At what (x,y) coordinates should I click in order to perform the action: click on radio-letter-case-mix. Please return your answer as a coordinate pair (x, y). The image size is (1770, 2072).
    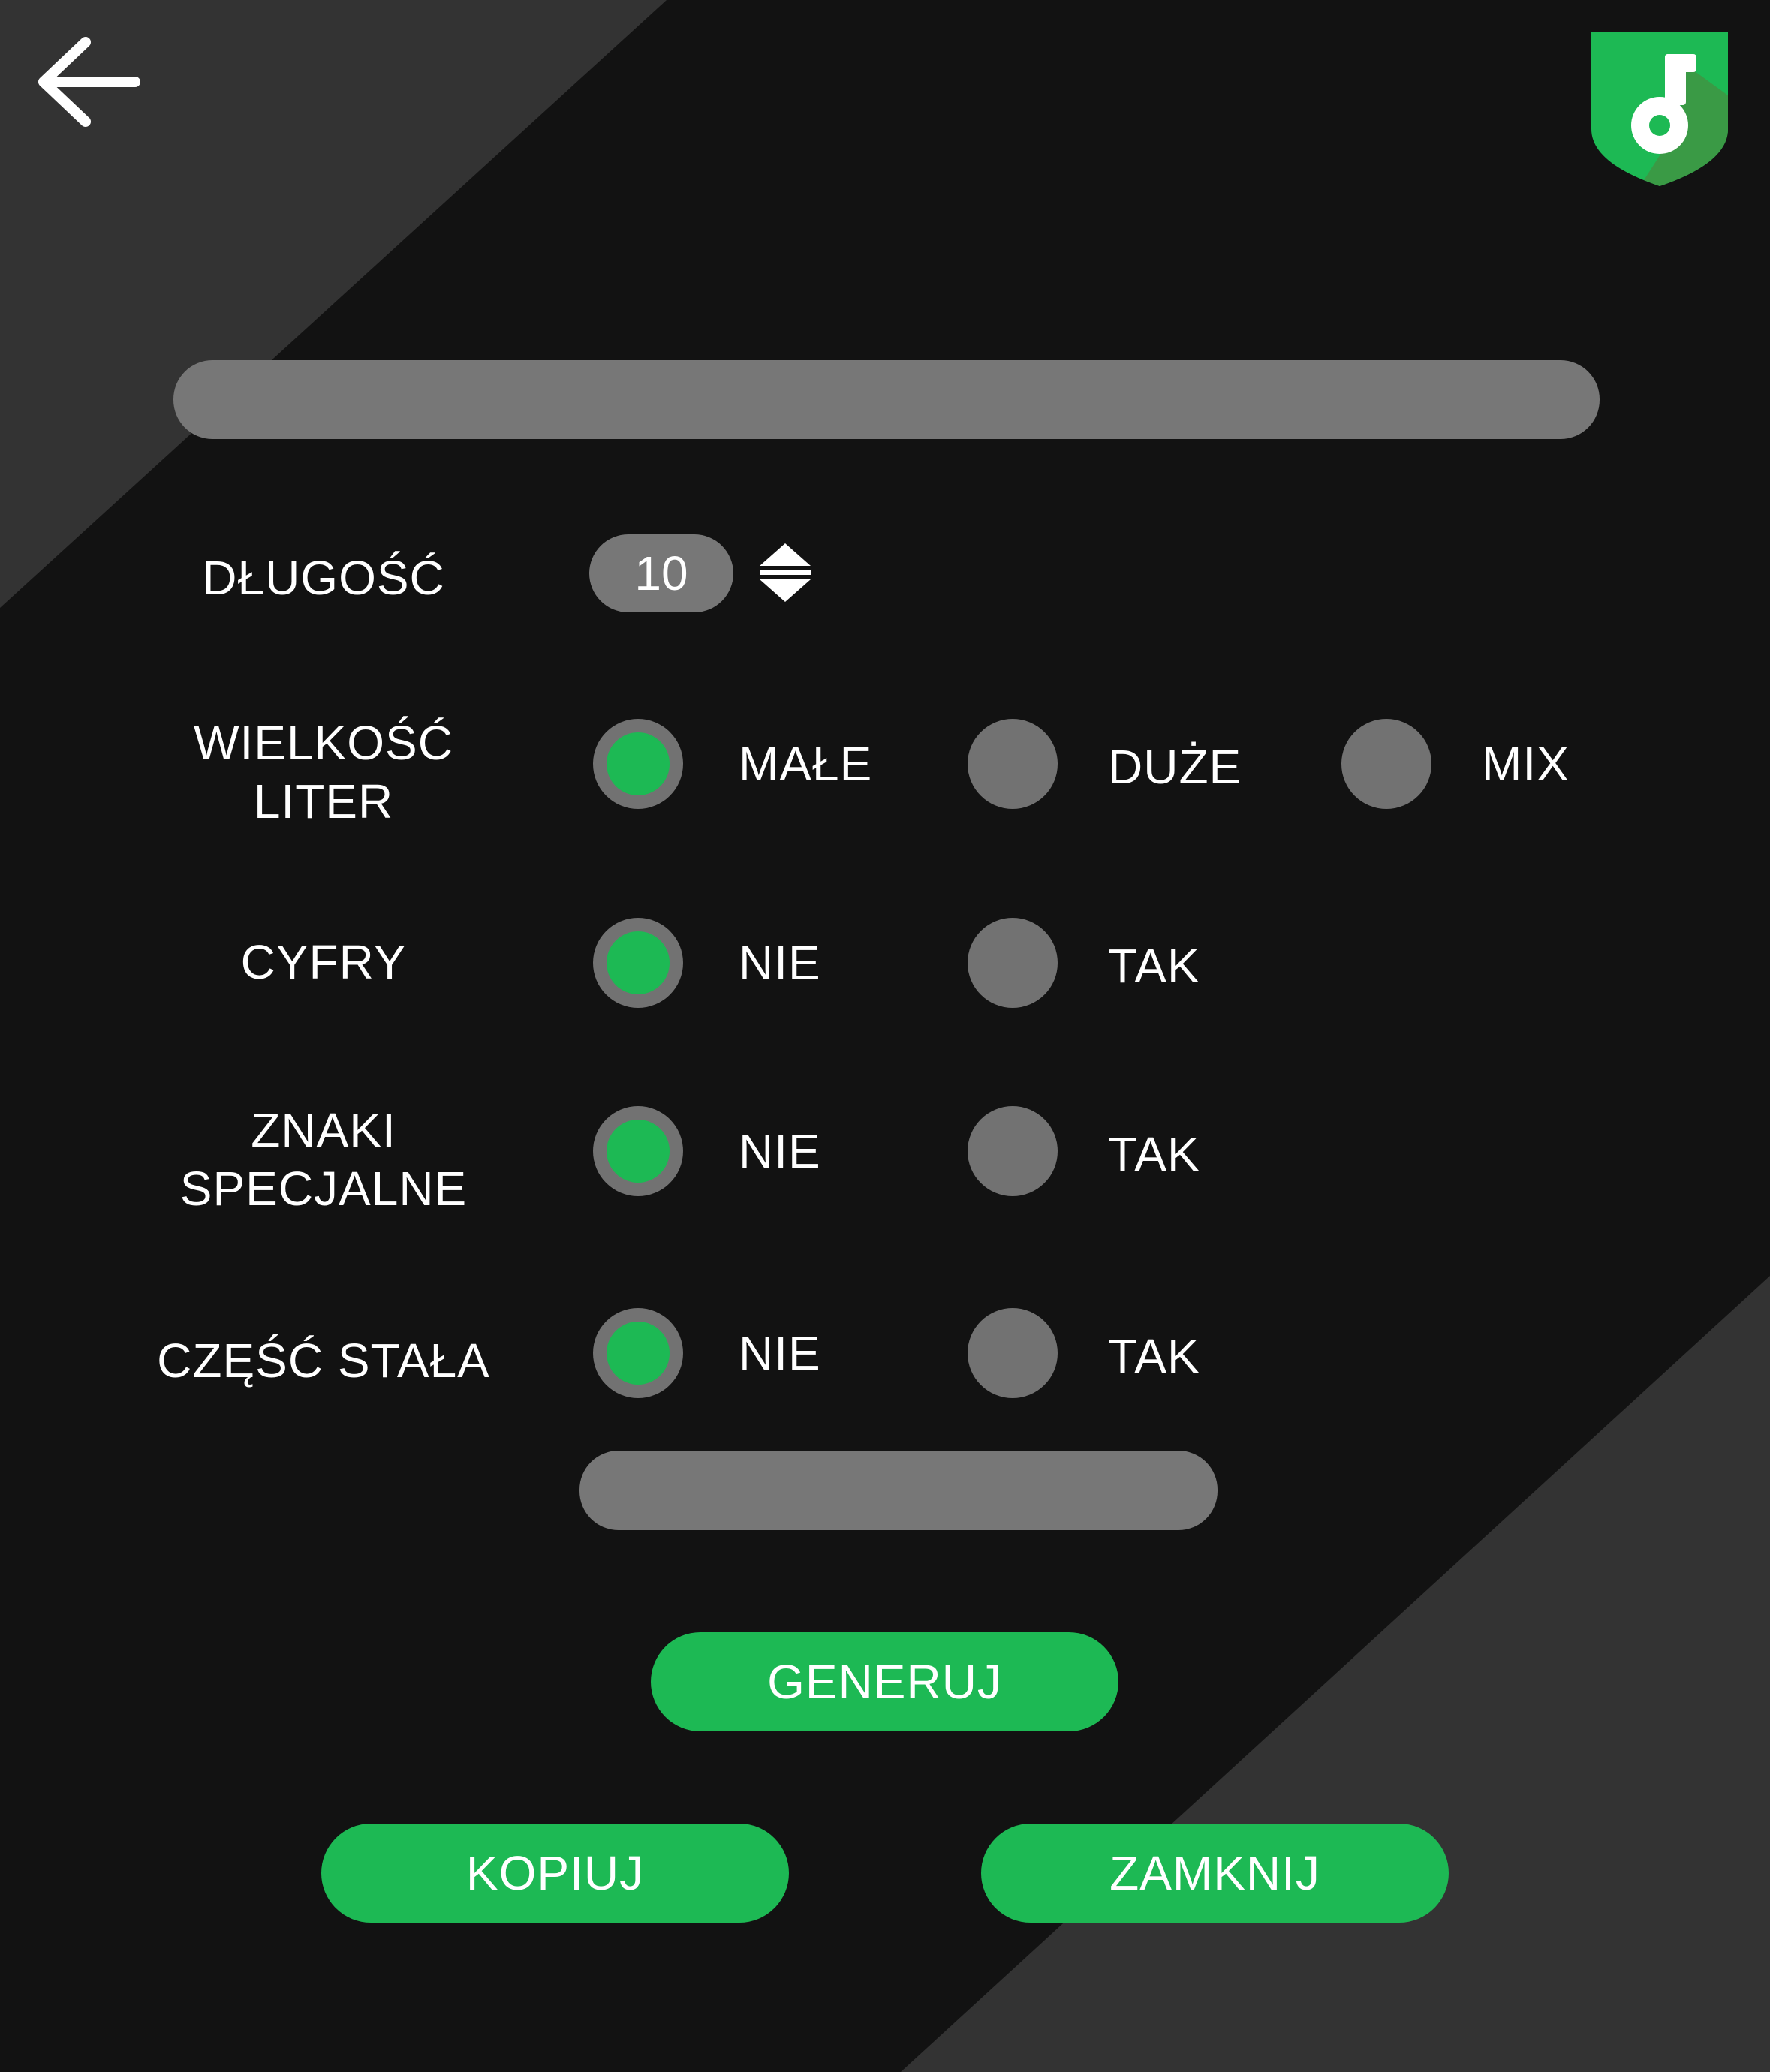
    Looking at the image, I should click on (1386, 764).